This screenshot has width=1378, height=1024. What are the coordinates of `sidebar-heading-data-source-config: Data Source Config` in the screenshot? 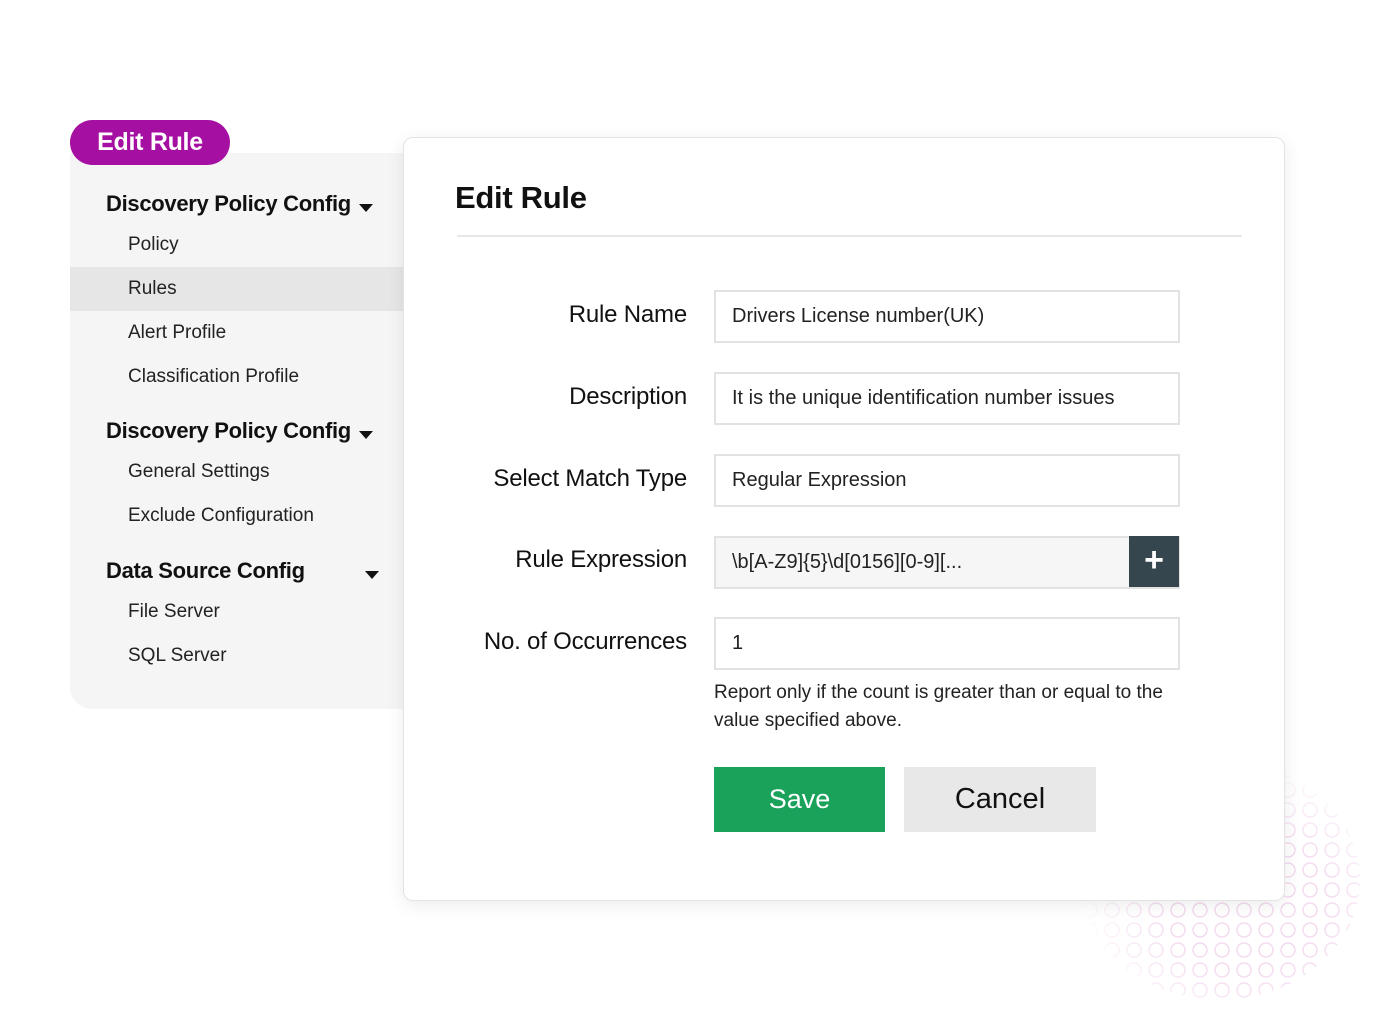 It's located at (205, 571).